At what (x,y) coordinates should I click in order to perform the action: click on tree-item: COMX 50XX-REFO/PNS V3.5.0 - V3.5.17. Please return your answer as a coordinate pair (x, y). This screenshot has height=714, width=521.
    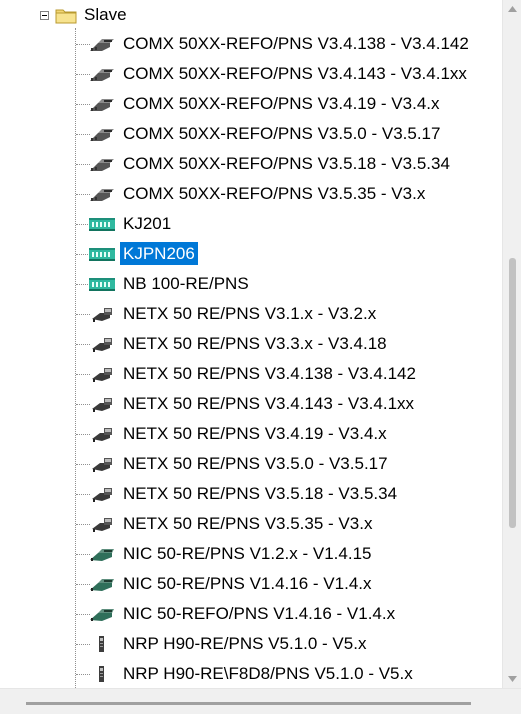
    Looking at the image, I should click on (251, 134).